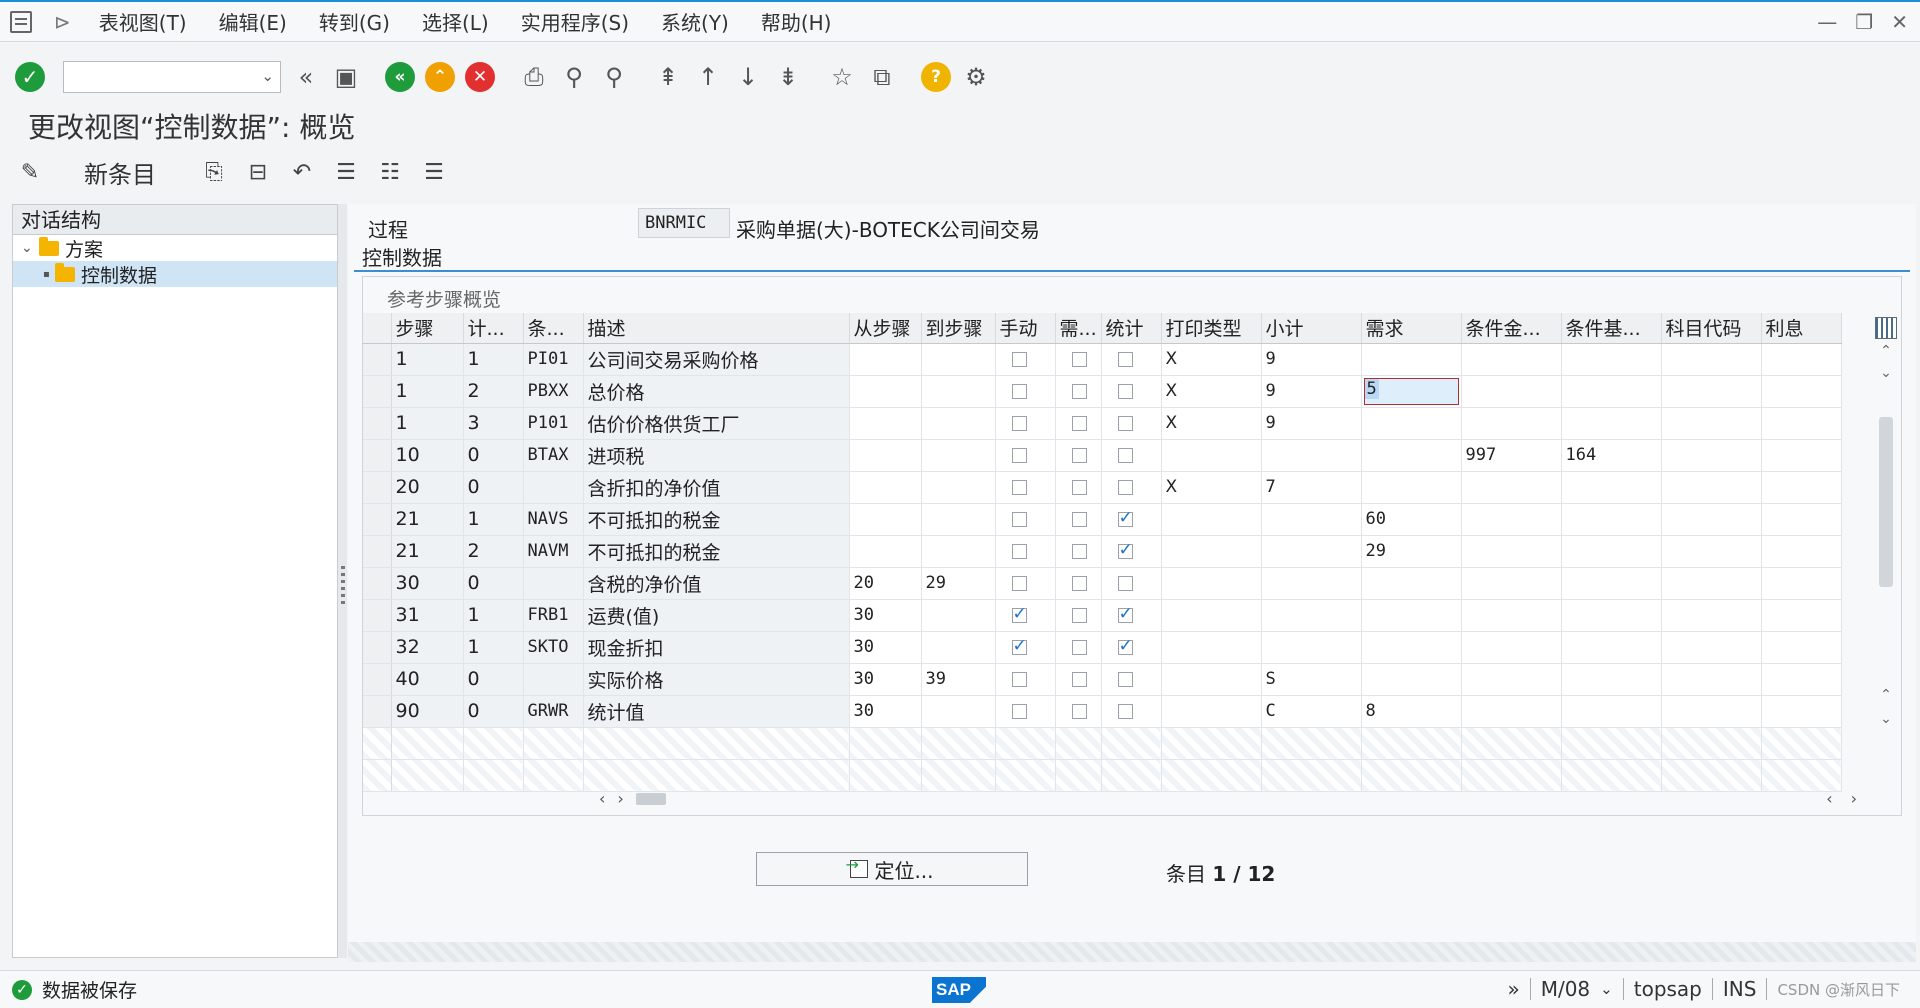 The width and height of the screenshot is (1920, 1008). I want to click on print-icon: ⎙, so click(534, 77).